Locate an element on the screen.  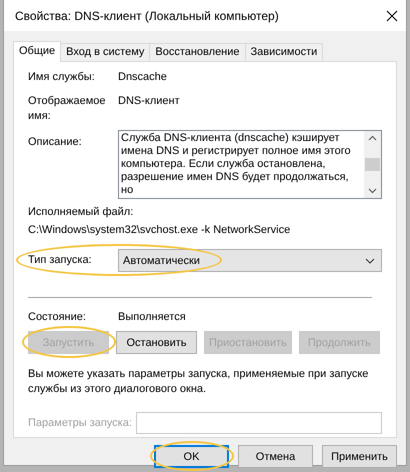
field-label: Исполняемый файл: is located at coordinates (81, 212).